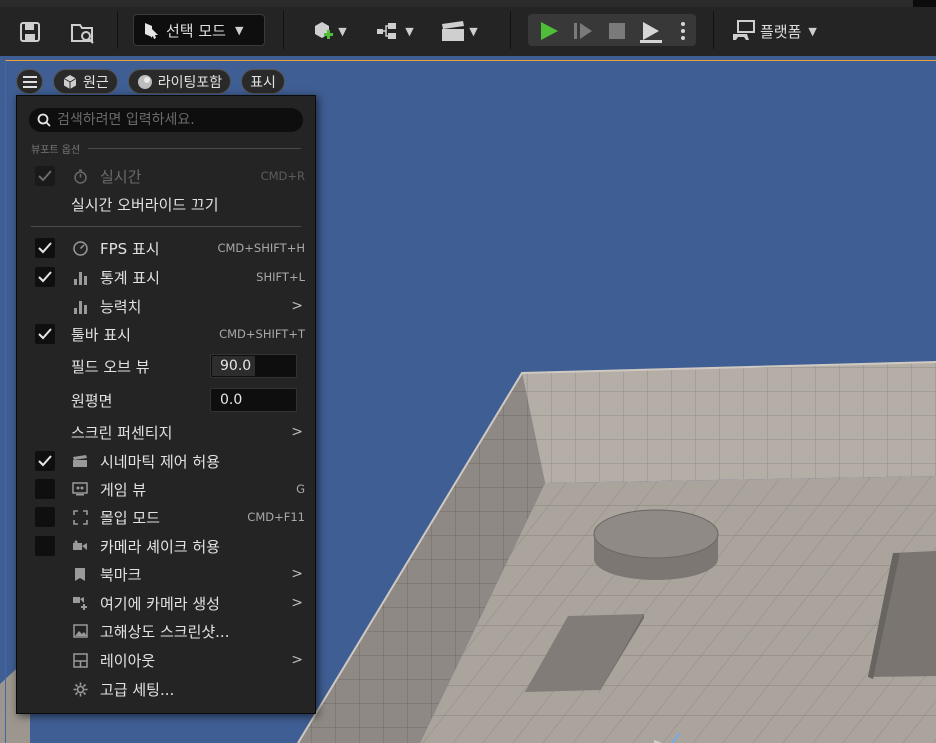 Image resolution: width=936 pixels, height=743 pixels. Describe the element at coordinates (80, 660) in the screenshot. I see `layout-icon` at that location.